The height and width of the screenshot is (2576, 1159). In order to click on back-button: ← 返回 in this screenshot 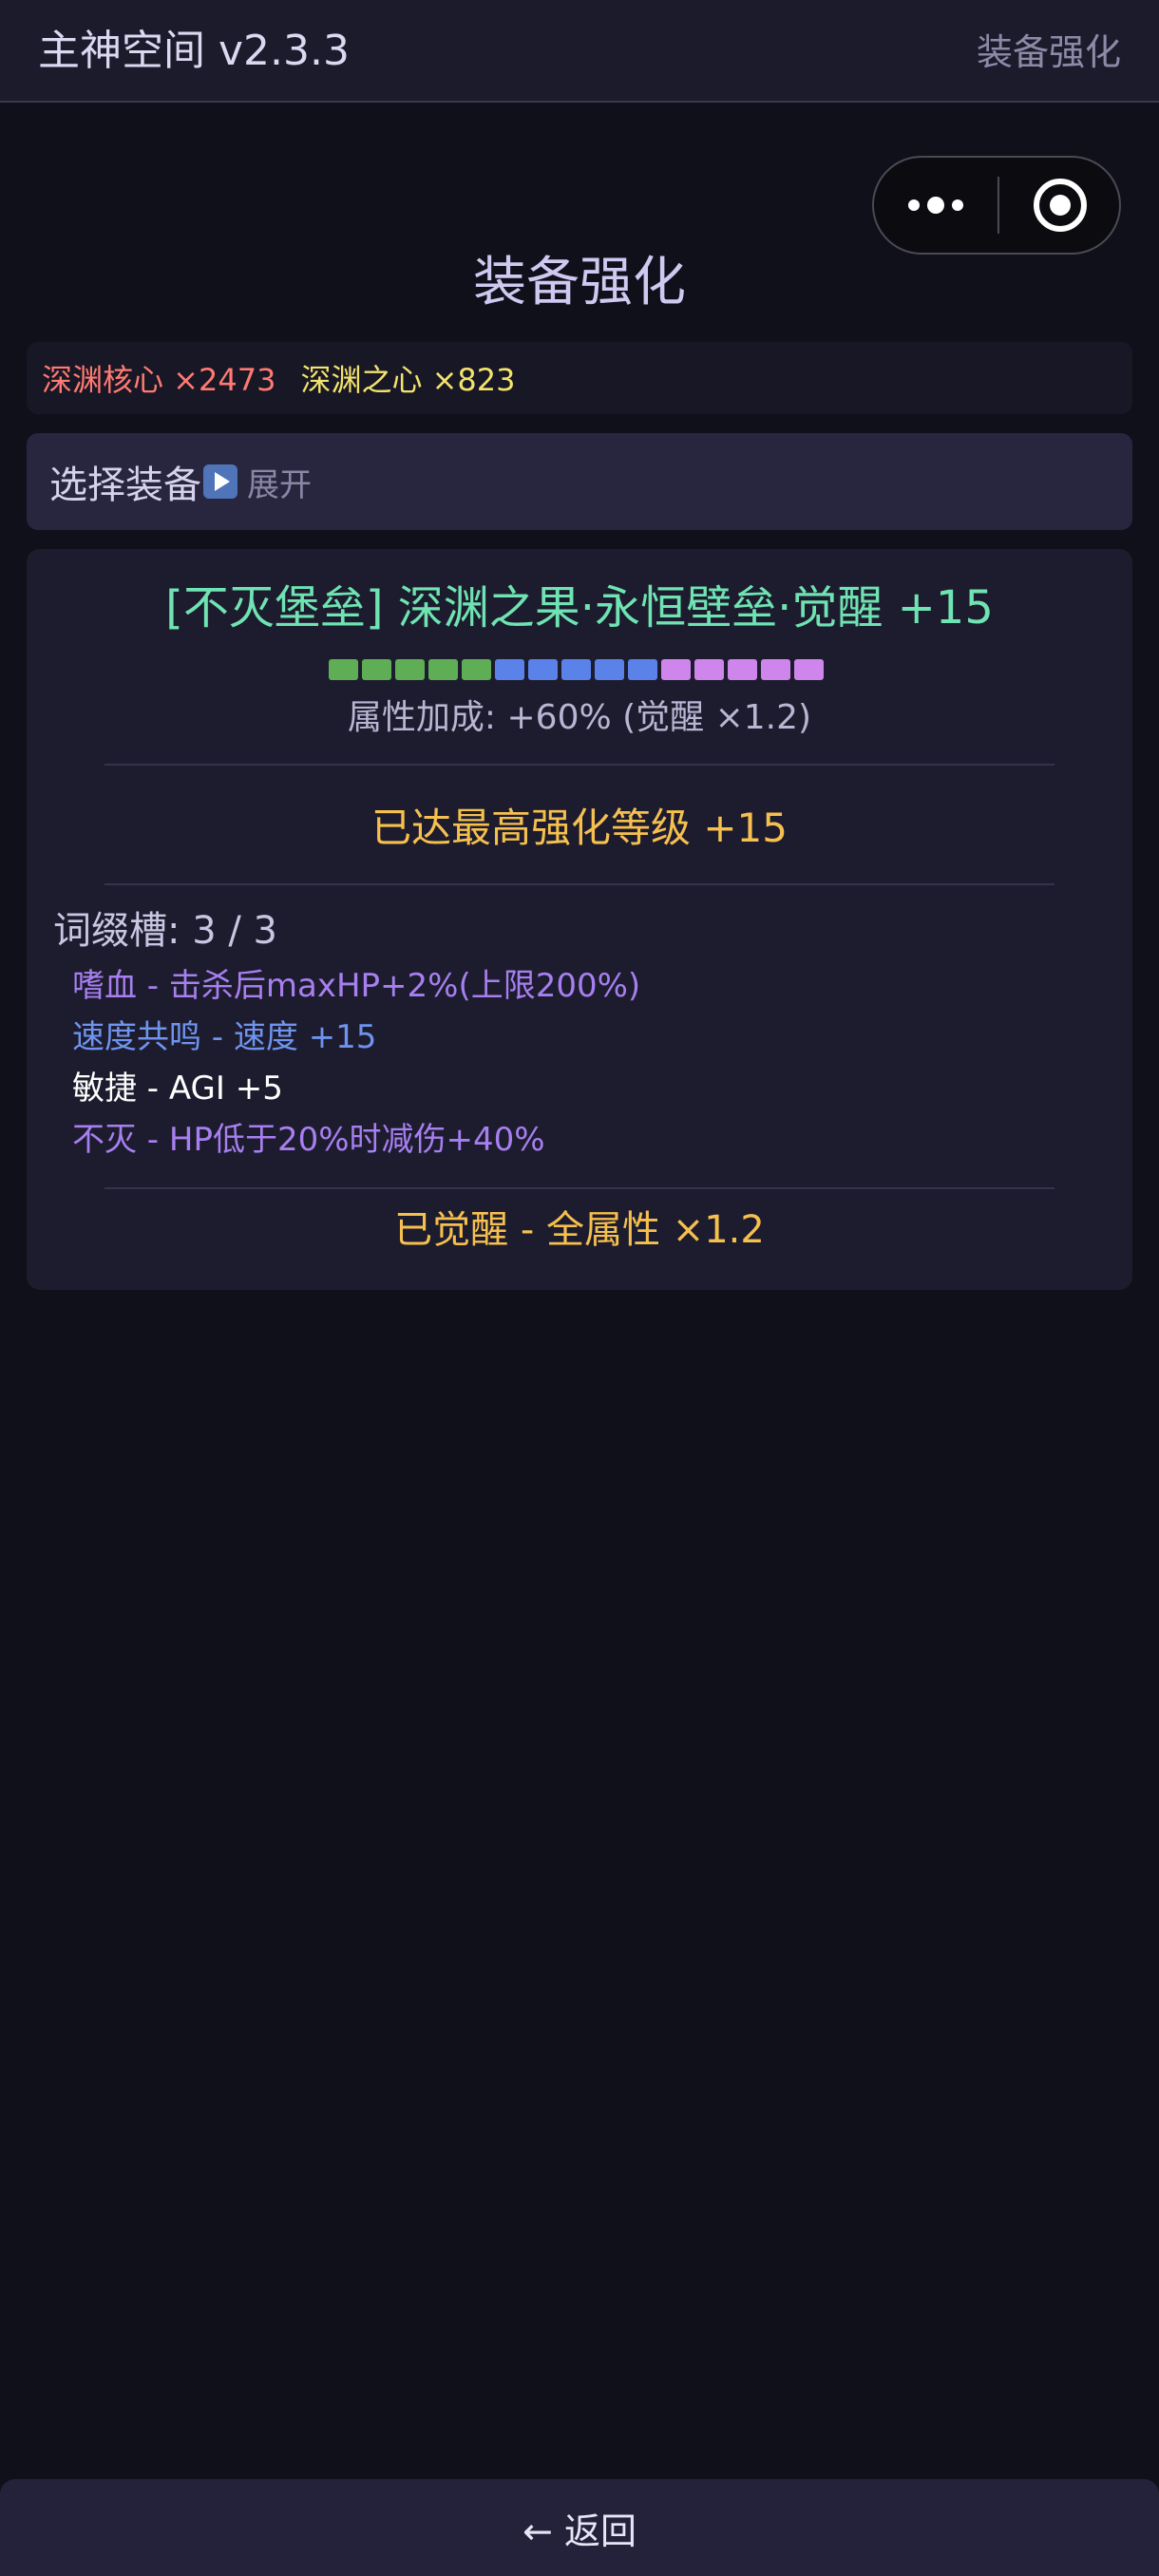, I will do `click(579, 2527)`.